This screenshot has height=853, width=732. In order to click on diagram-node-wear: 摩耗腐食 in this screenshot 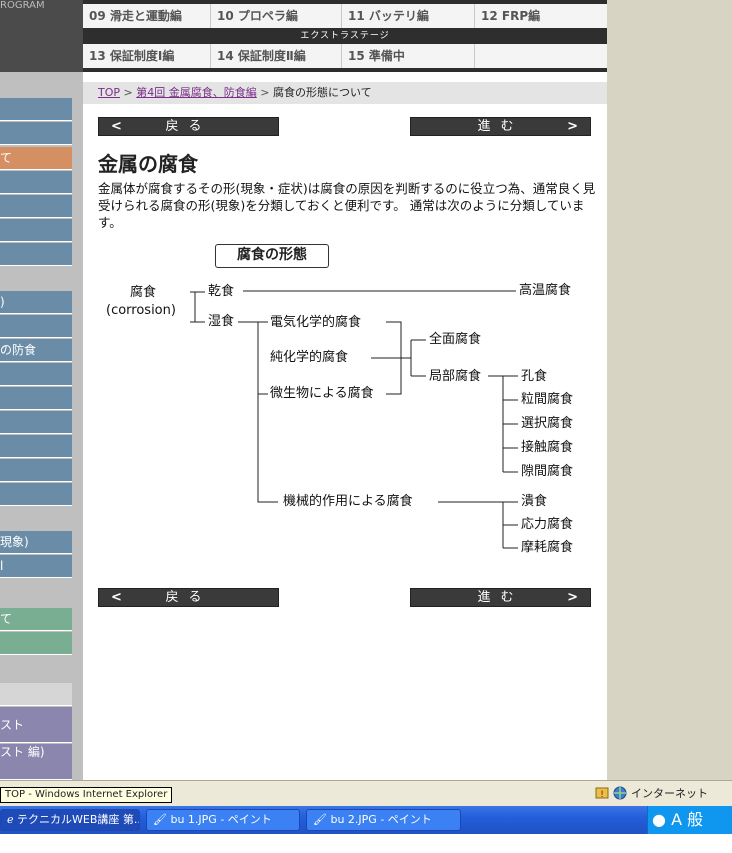, I will do `click(547, 547)`.